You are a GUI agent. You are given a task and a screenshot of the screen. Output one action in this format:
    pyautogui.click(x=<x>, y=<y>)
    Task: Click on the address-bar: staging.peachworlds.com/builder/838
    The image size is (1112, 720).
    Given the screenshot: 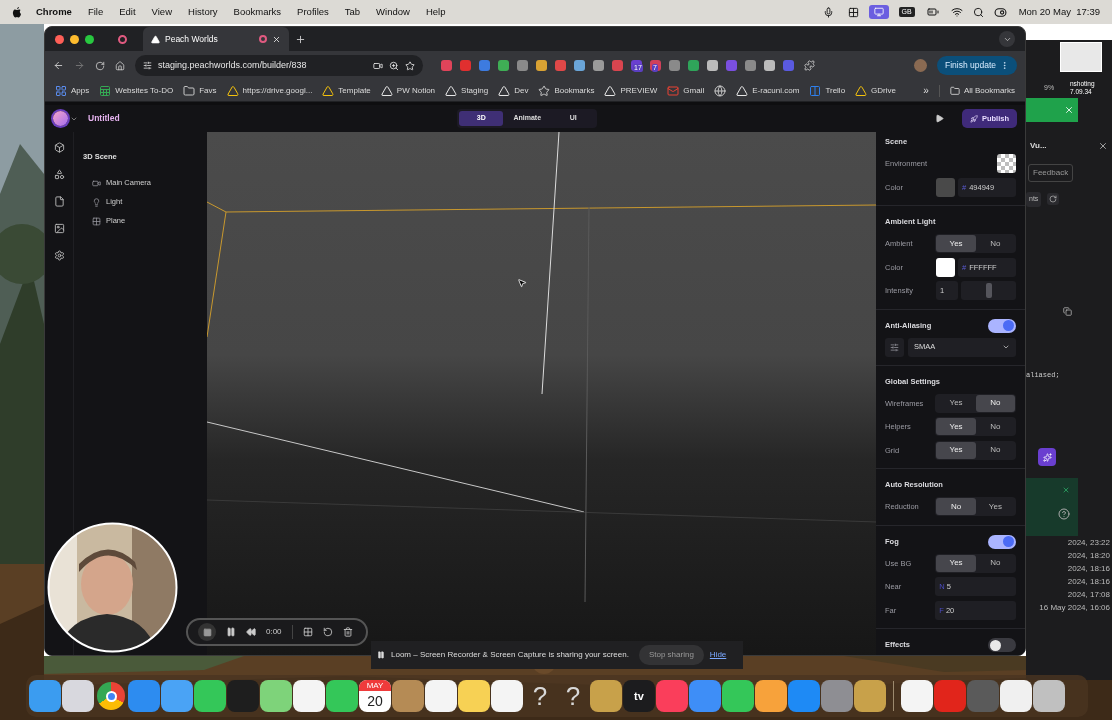 What is the action you would take?
    pyautogui.click(x=279, y=65)
    